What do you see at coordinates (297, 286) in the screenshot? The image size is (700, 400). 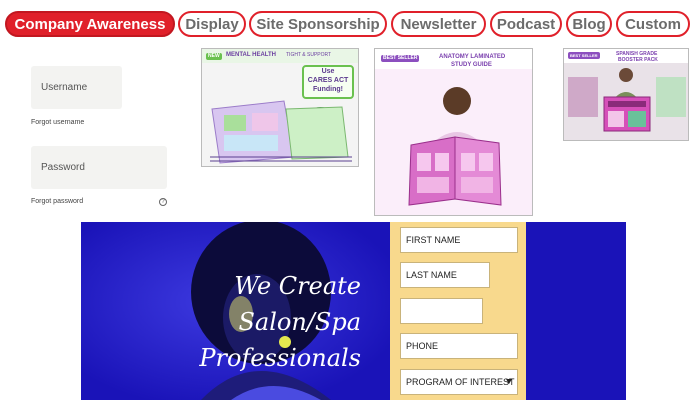 I see `hero-headline-line1: We Create` at bounding box center [297, 286].